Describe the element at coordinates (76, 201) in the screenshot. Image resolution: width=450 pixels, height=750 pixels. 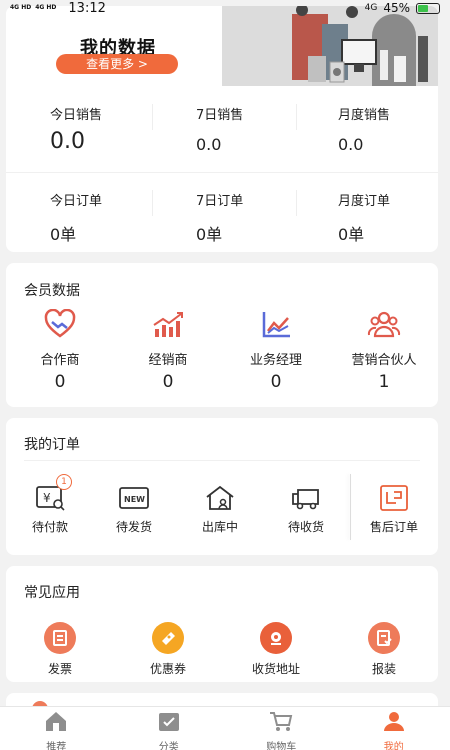
I see `stat-label: 今日订单` at that location.